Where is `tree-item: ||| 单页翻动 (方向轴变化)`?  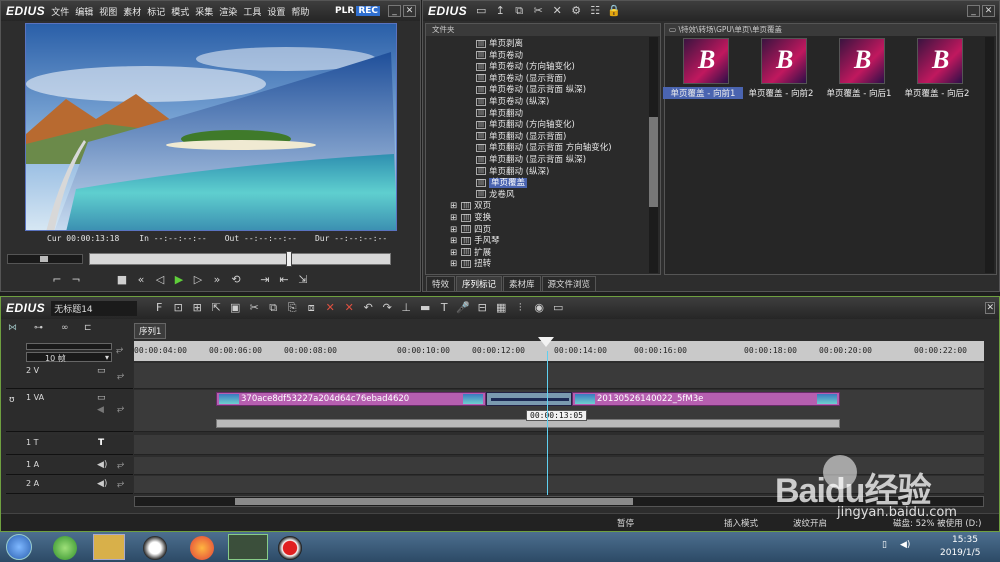
tree-item: ||| 单页翻动 (方向轴变化) is located at coordinates (525, 124).